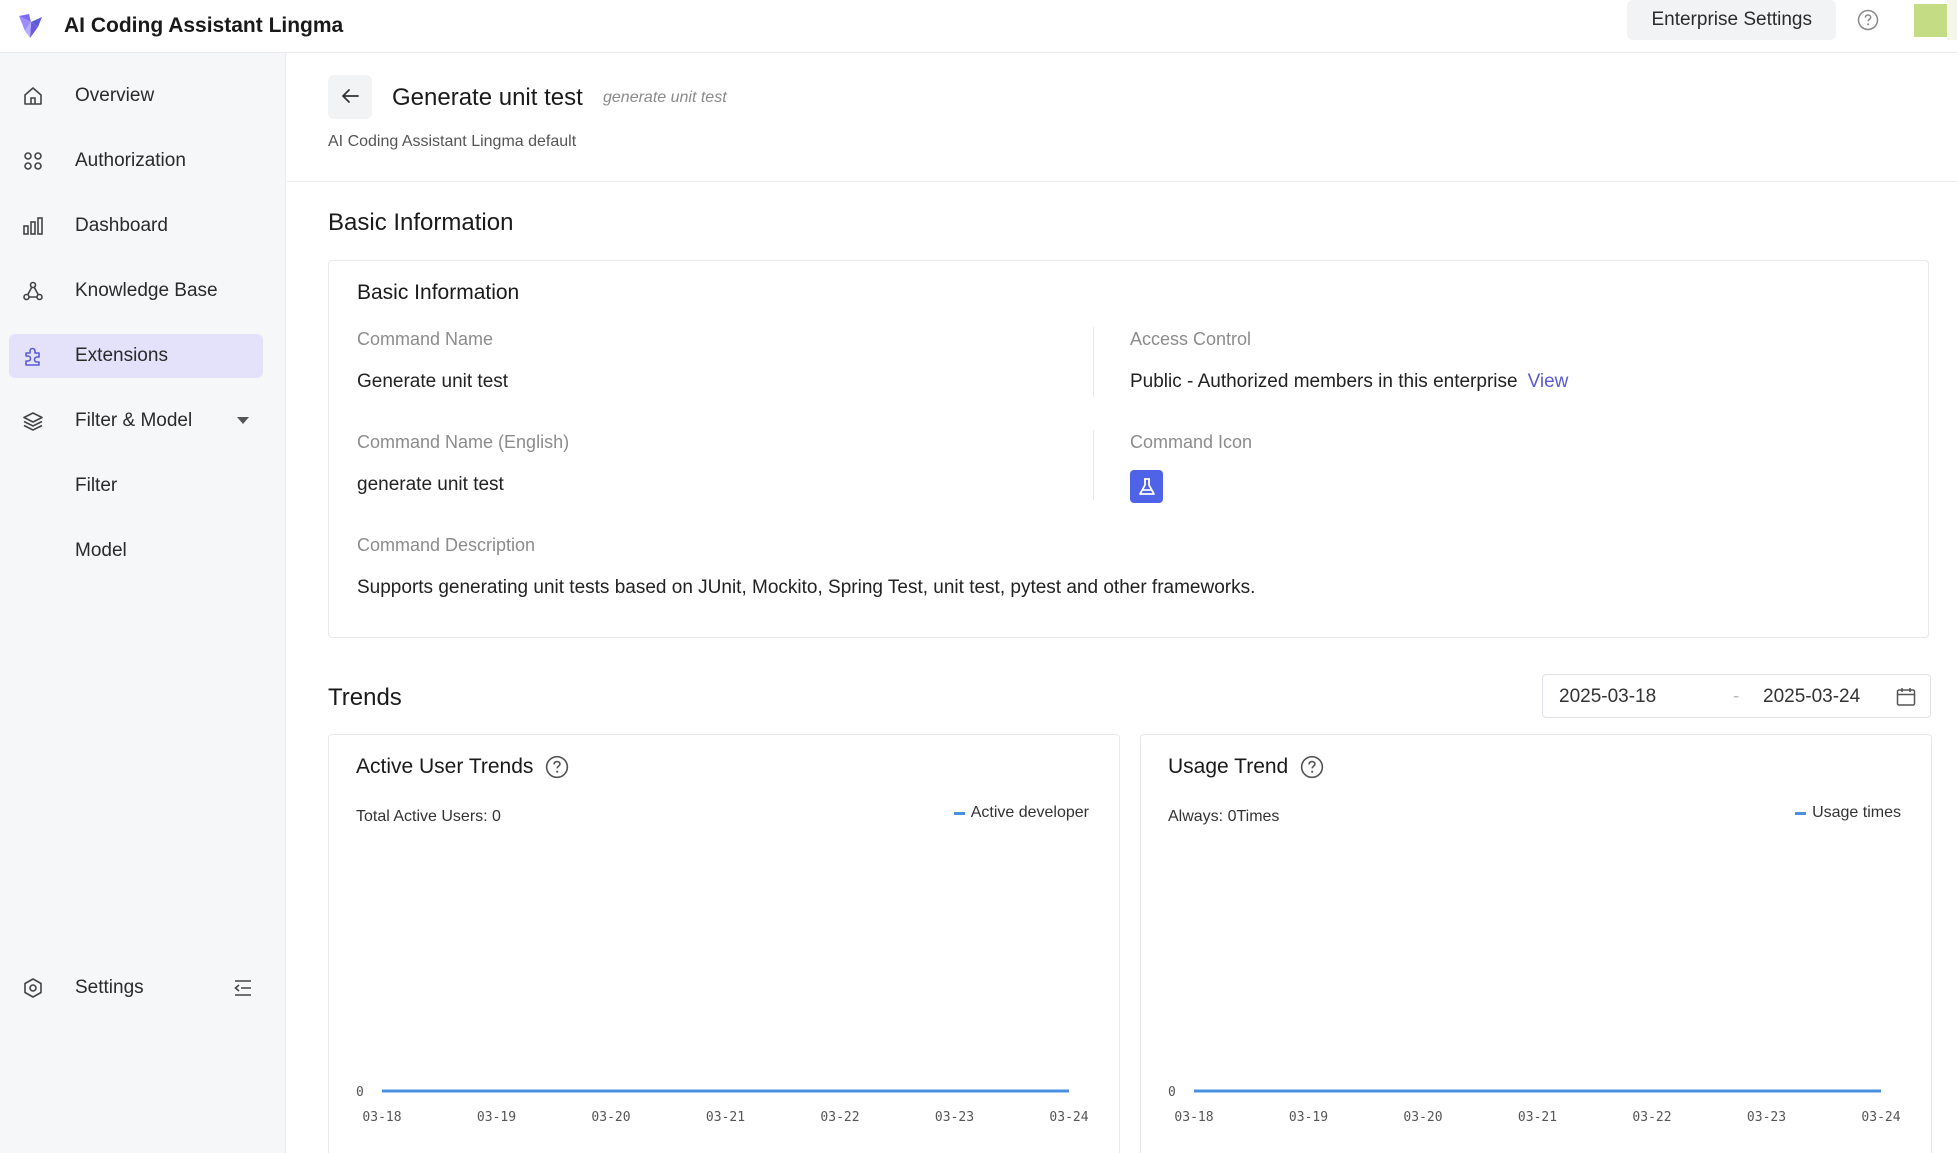 The width and height of the screenshot is (1957, 1153). Describe the element at coordinates (33, 988) in the screenshot. I see `settings-hex-icon` at that location.